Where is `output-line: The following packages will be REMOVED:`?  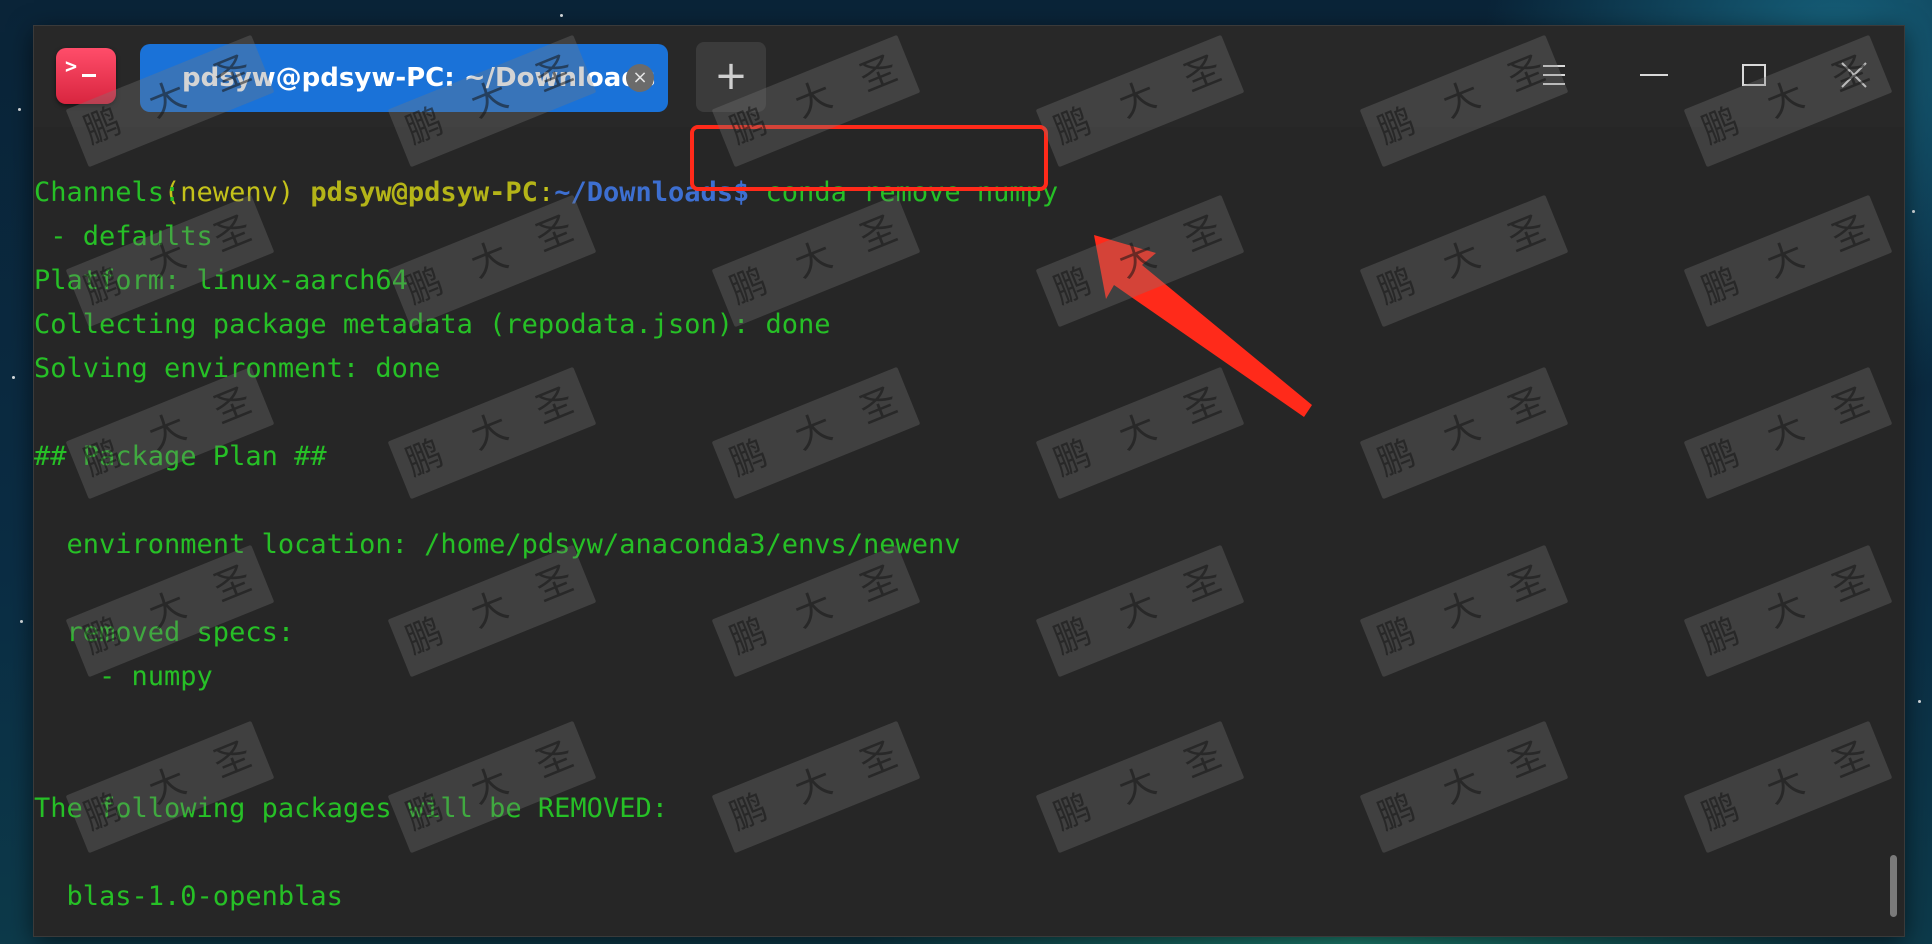 output-line: The following packages will be REMOVED: is located at coordinates (351, 808).